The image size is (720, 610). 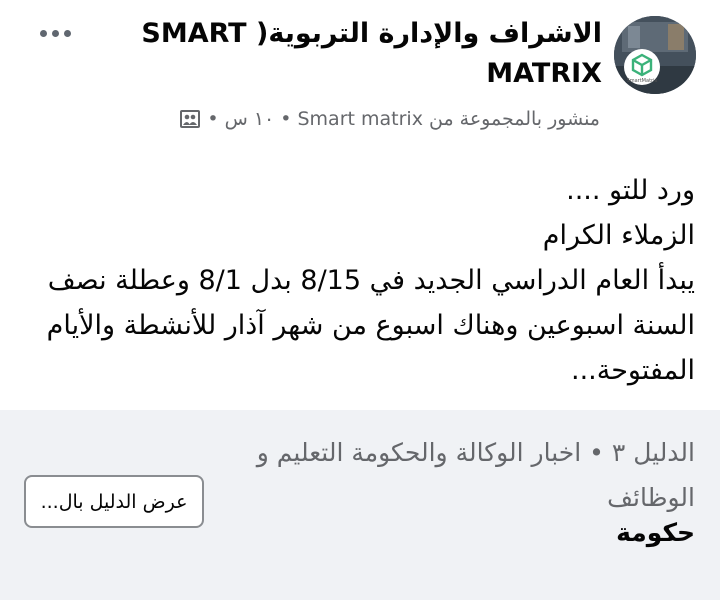 I want to click on guide-preview-subtitle: حكومة, so click(x=655, y=532).